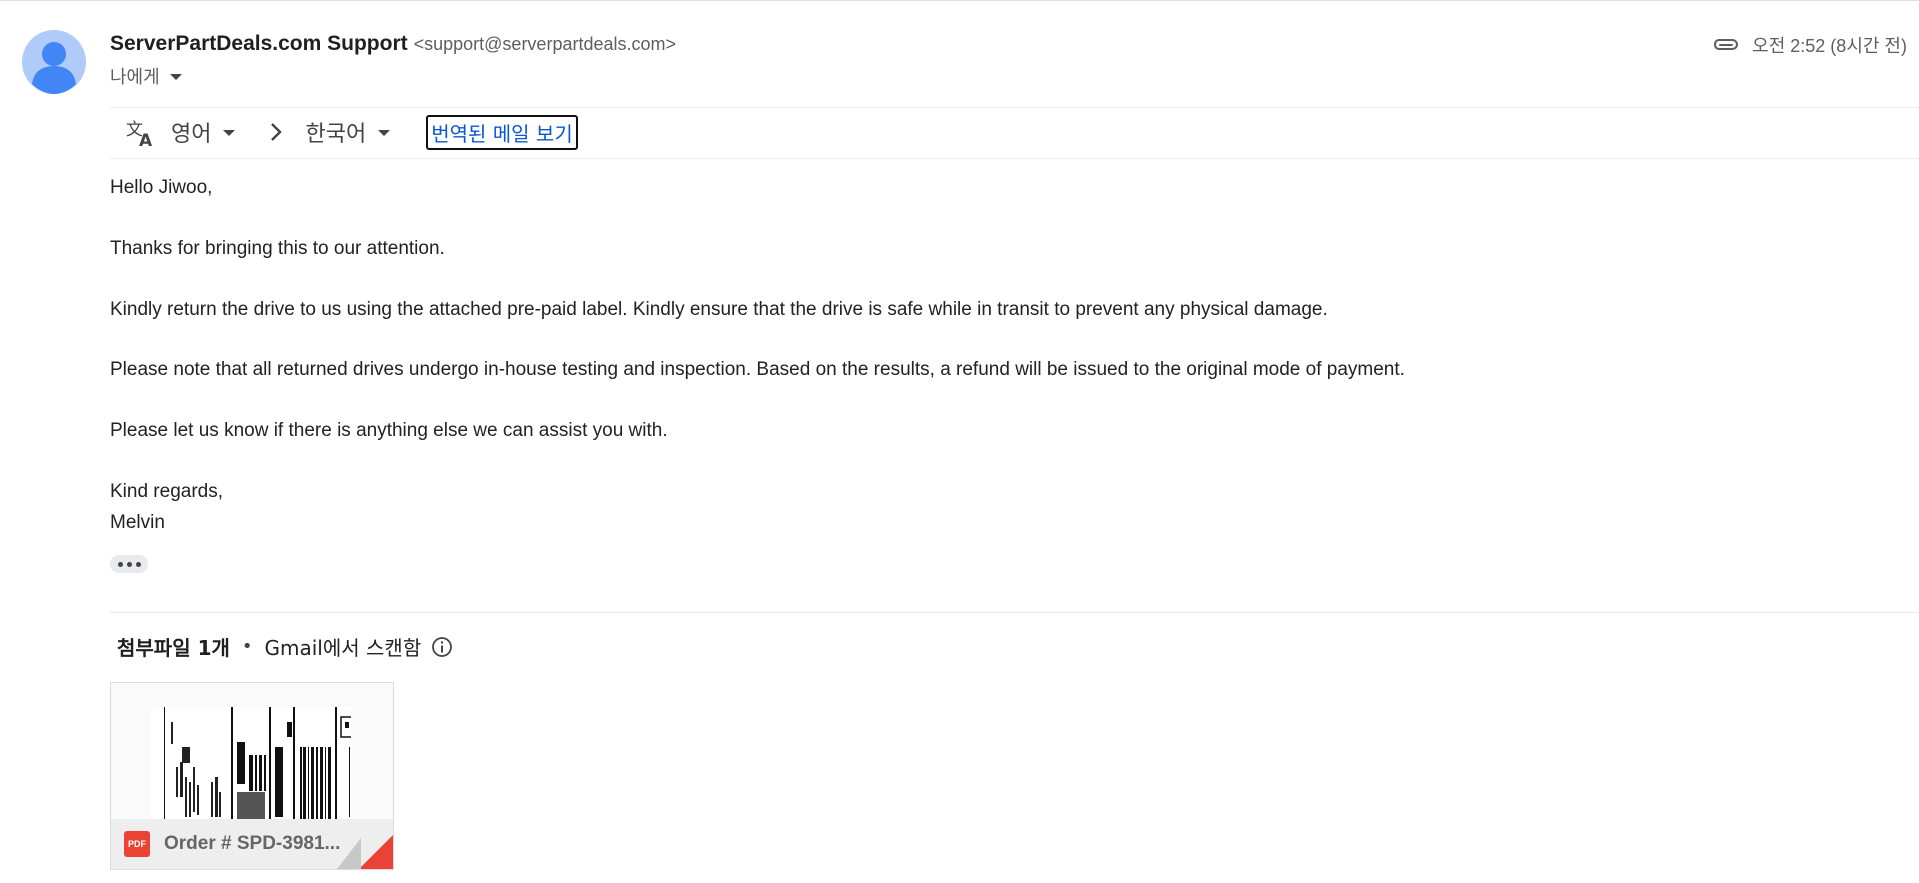 The image size is (1919, 883). I want to click on target-language-select: 한국어, so click(348, 132).